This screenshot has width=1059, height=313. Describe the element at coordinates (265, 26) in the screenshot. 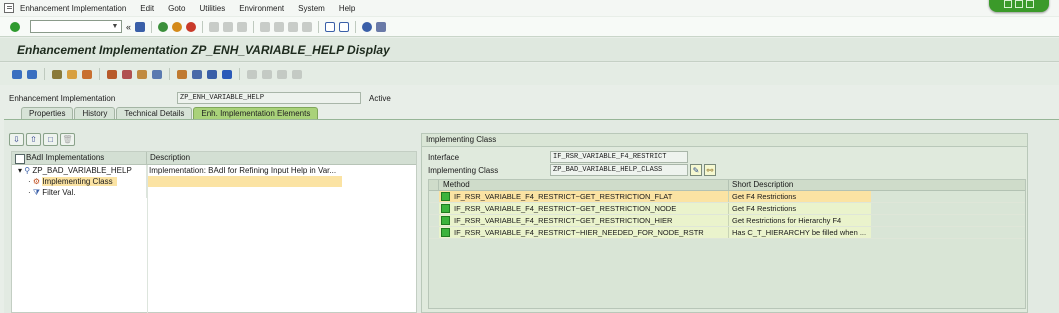

I see `first-page-icon` at that location.